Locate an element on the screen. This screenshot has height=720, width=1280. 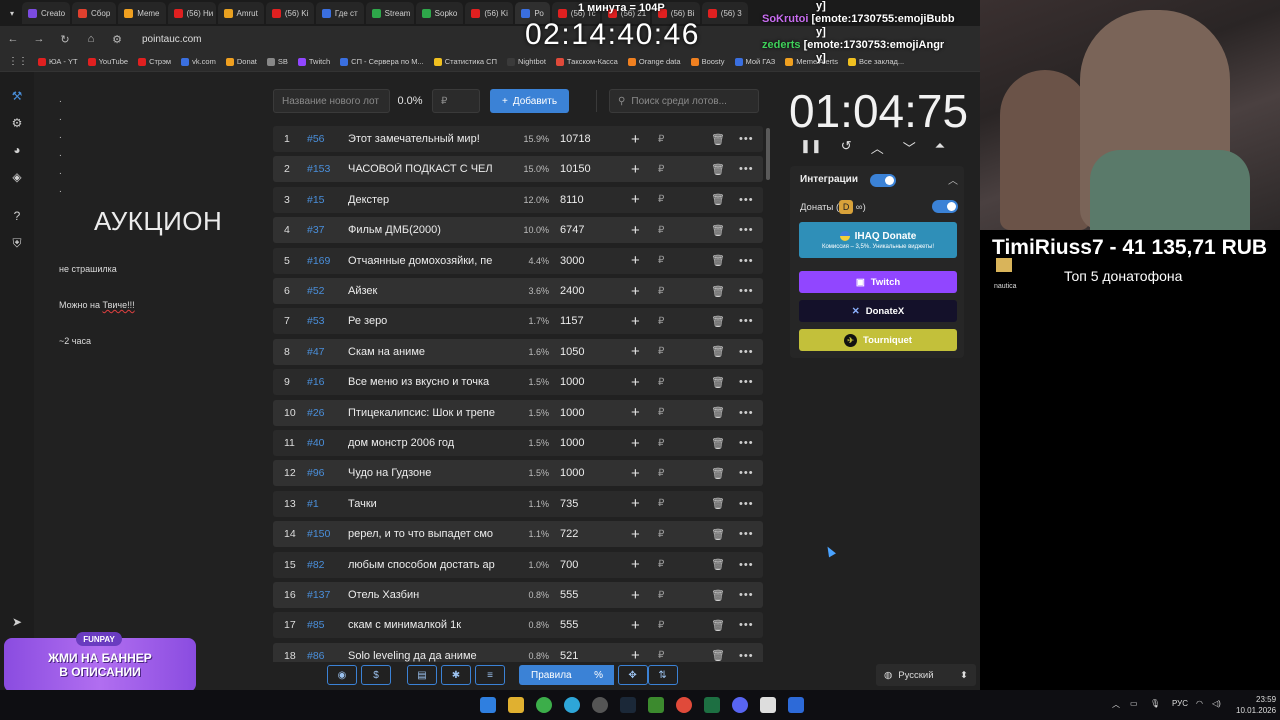
bookmark-item: Orange data is located at coordinates (654, 61).